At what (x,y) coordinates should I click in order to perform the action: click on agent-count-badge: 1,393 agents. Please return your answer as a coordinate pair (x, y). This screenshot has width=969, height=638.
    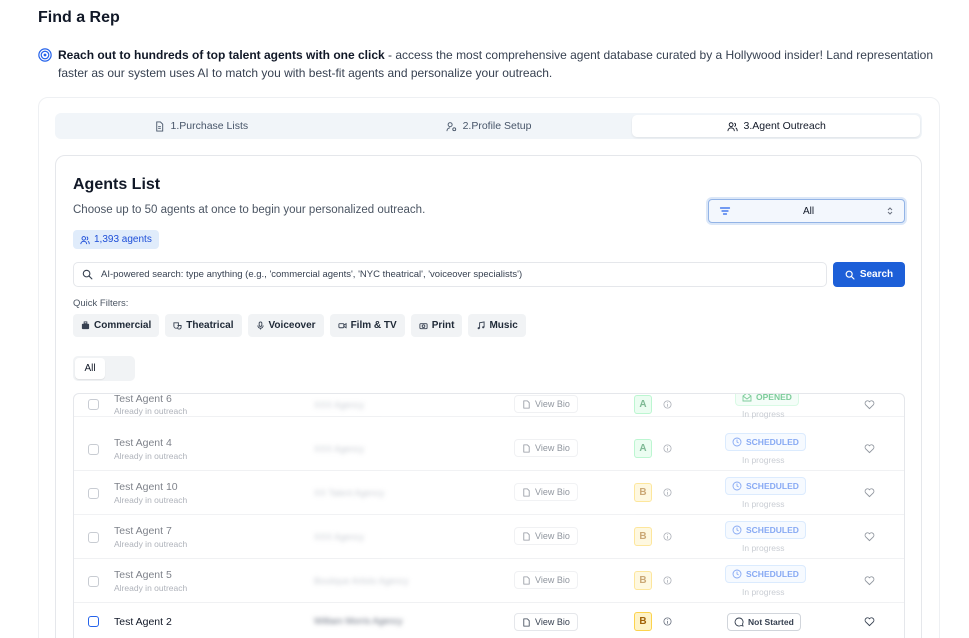
    Looking at the image, I should click on (116, 239).